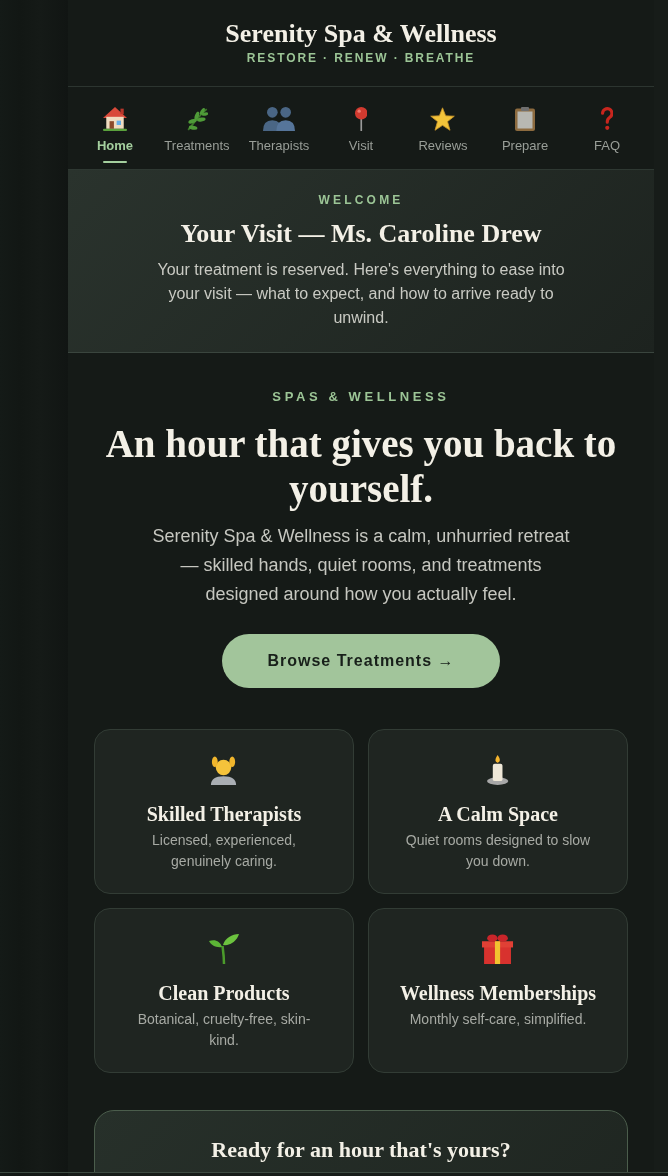  What do you see at coordinates (224, 770) in the screenshot?
I see `person-icon` at bounding box center [224, 770].